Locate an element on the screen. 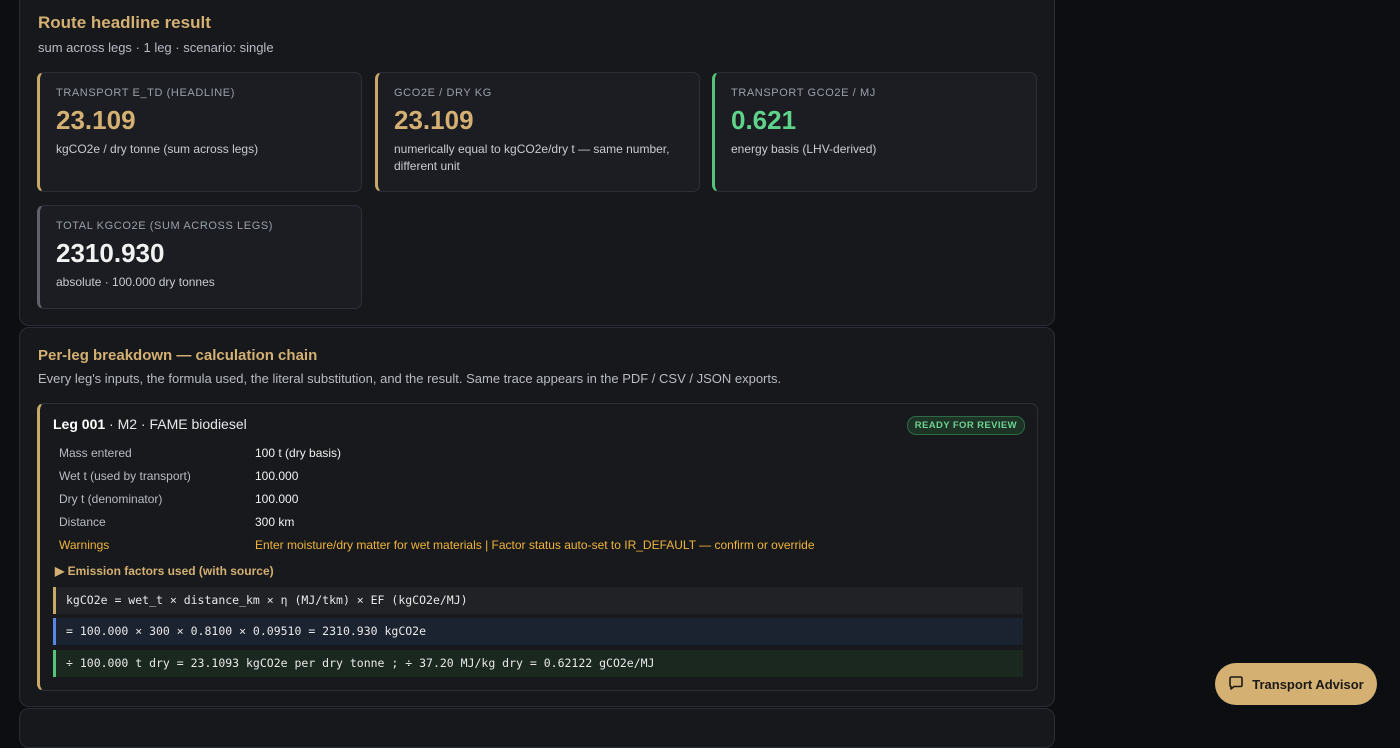  card-note: kgCO2e / dry tonne (sum across legs) is located at coordinates (157, 149).